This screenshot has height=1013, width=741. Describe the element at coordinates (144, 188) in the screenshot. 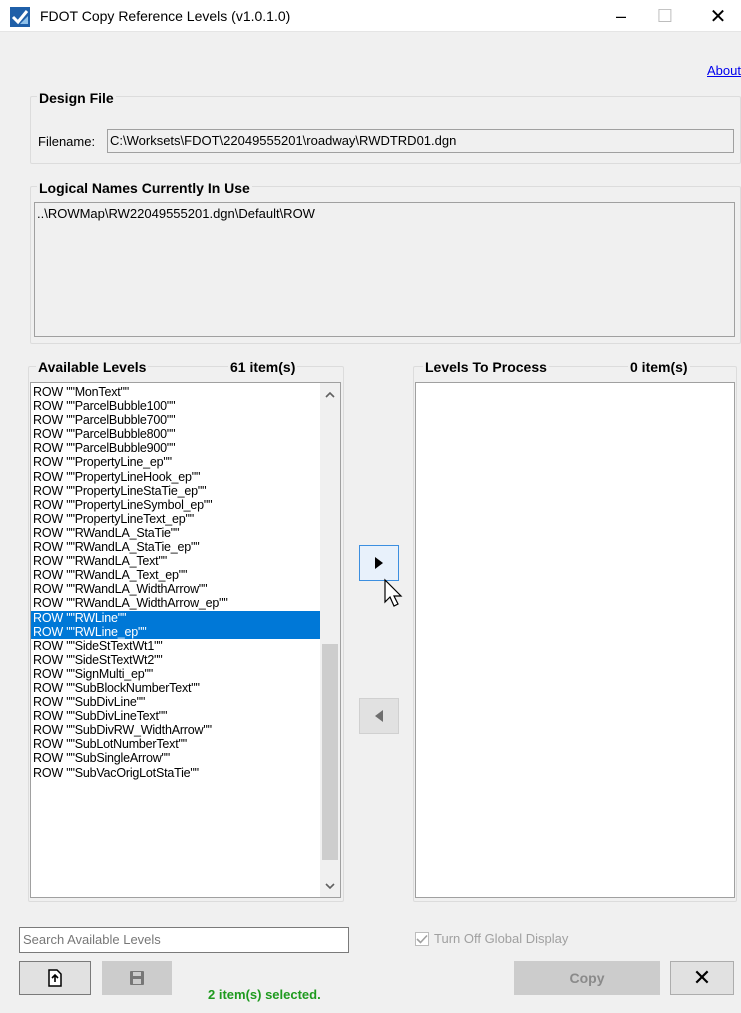

I see `logical-names-legend: Logical Names Currently In Use` at that location.